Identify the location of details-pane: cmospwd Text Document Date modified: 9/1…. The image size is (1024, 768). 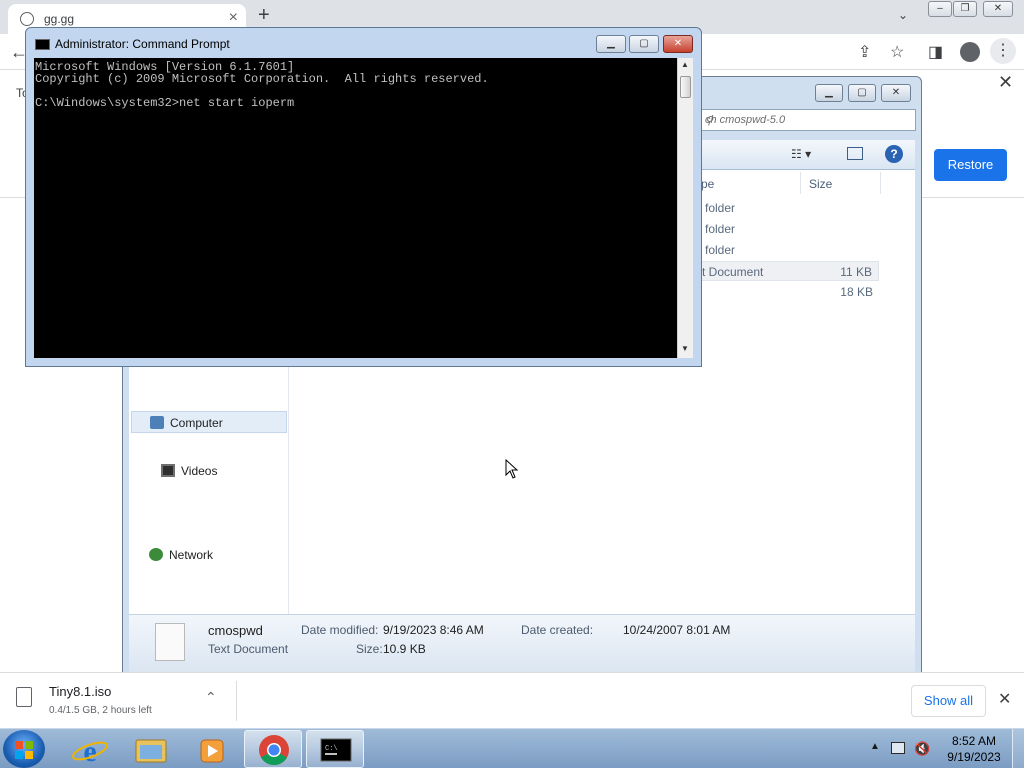
(522, 643).